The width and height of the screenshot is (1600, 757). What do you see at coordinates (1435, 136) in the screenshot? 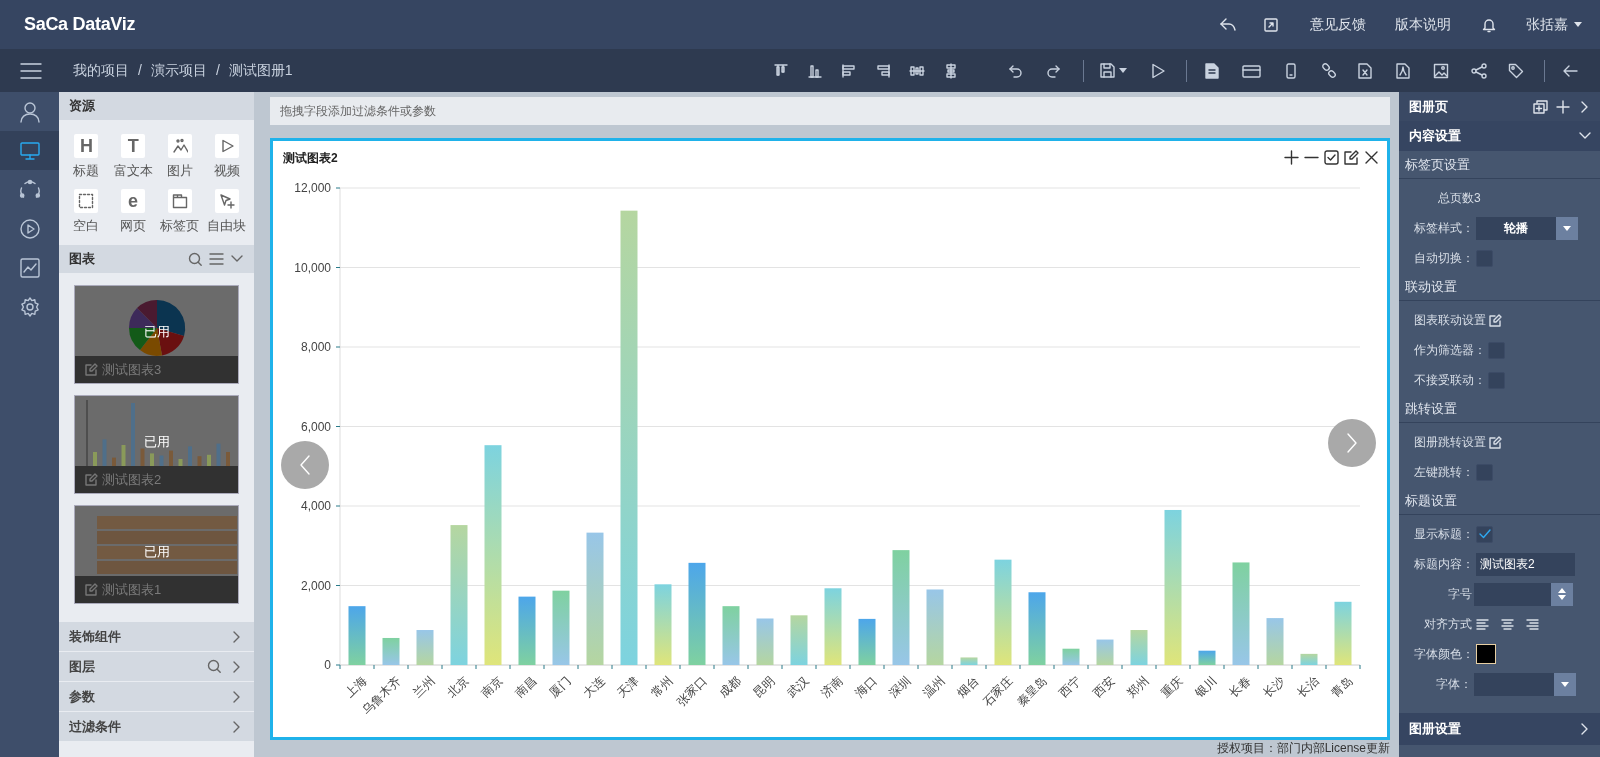
I see `section-title: 内容设置` at bounding box center [1435, 136].